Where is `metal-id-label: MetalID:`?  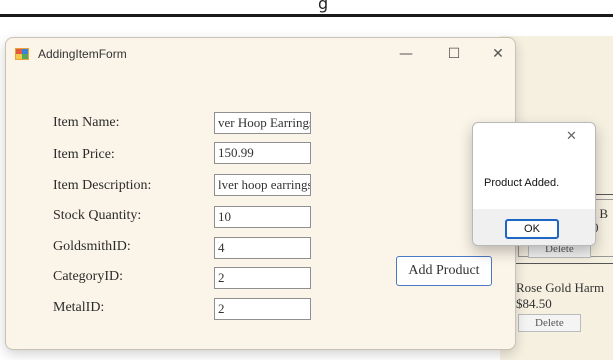
metal-id-label: MetalID: is located at coordinates (79, 307).